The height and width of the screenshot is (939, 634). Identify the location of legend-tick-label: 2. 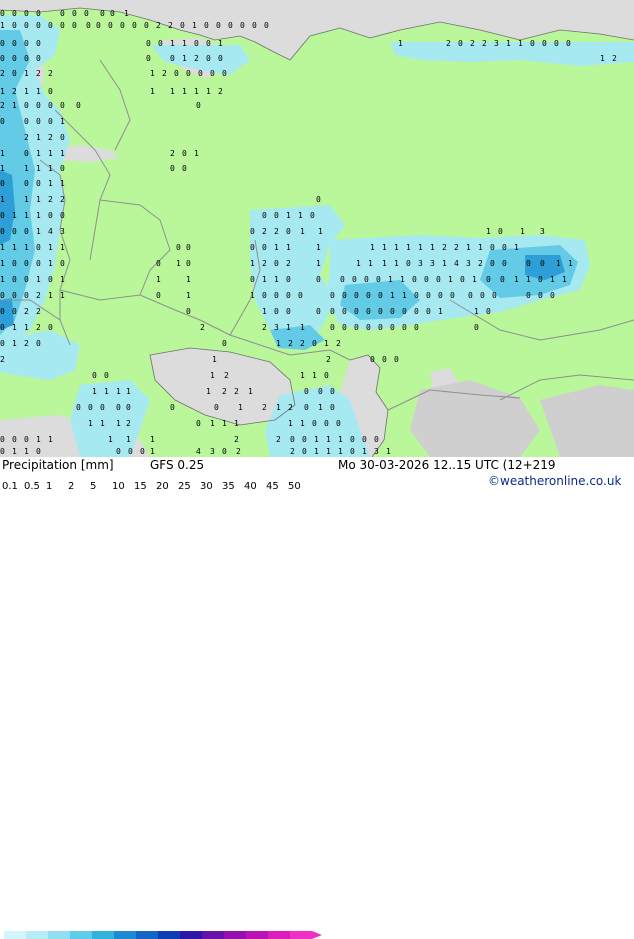
(71, 486).